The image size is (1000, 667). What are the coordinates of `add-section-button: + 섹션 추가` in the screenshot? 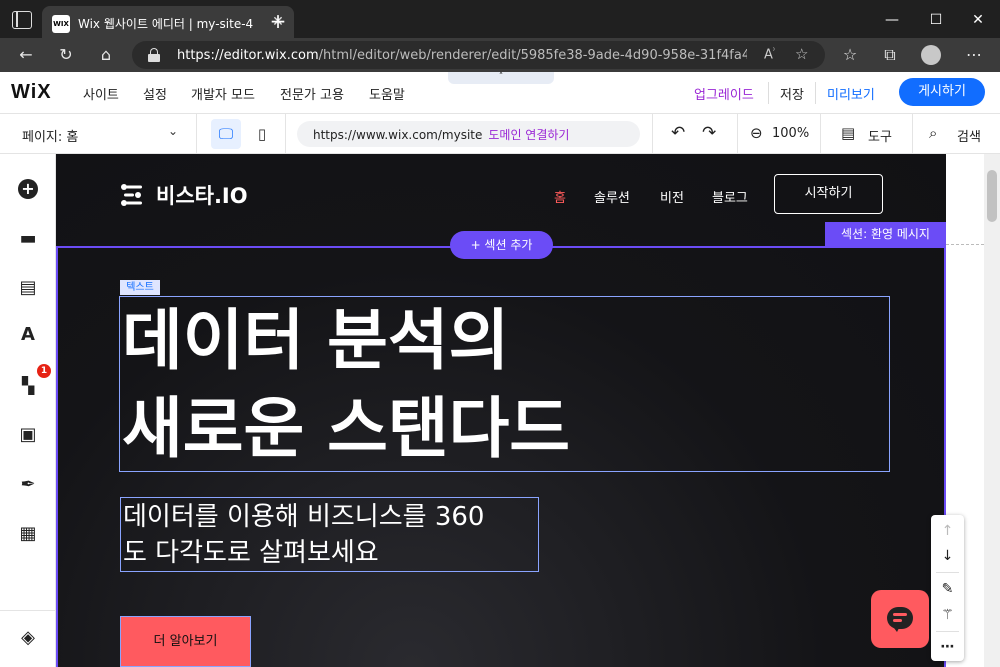 It's located at (501, 245).